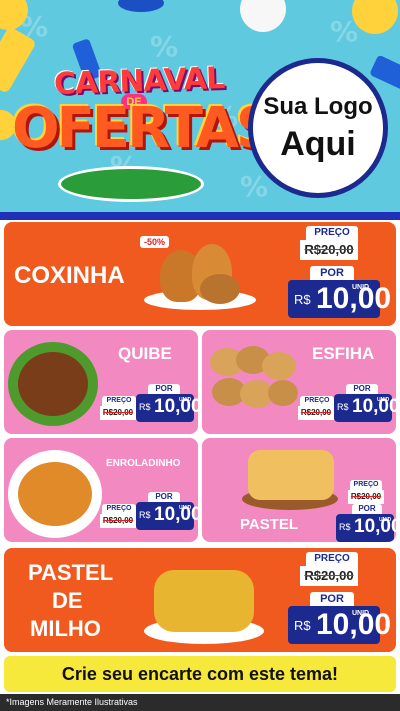 The width and height of the screenshot is (400, 711). What do you see at coordinates (131, 184) in the screenshot?
I see `drum-decoration` at bounding box center [131, 184].